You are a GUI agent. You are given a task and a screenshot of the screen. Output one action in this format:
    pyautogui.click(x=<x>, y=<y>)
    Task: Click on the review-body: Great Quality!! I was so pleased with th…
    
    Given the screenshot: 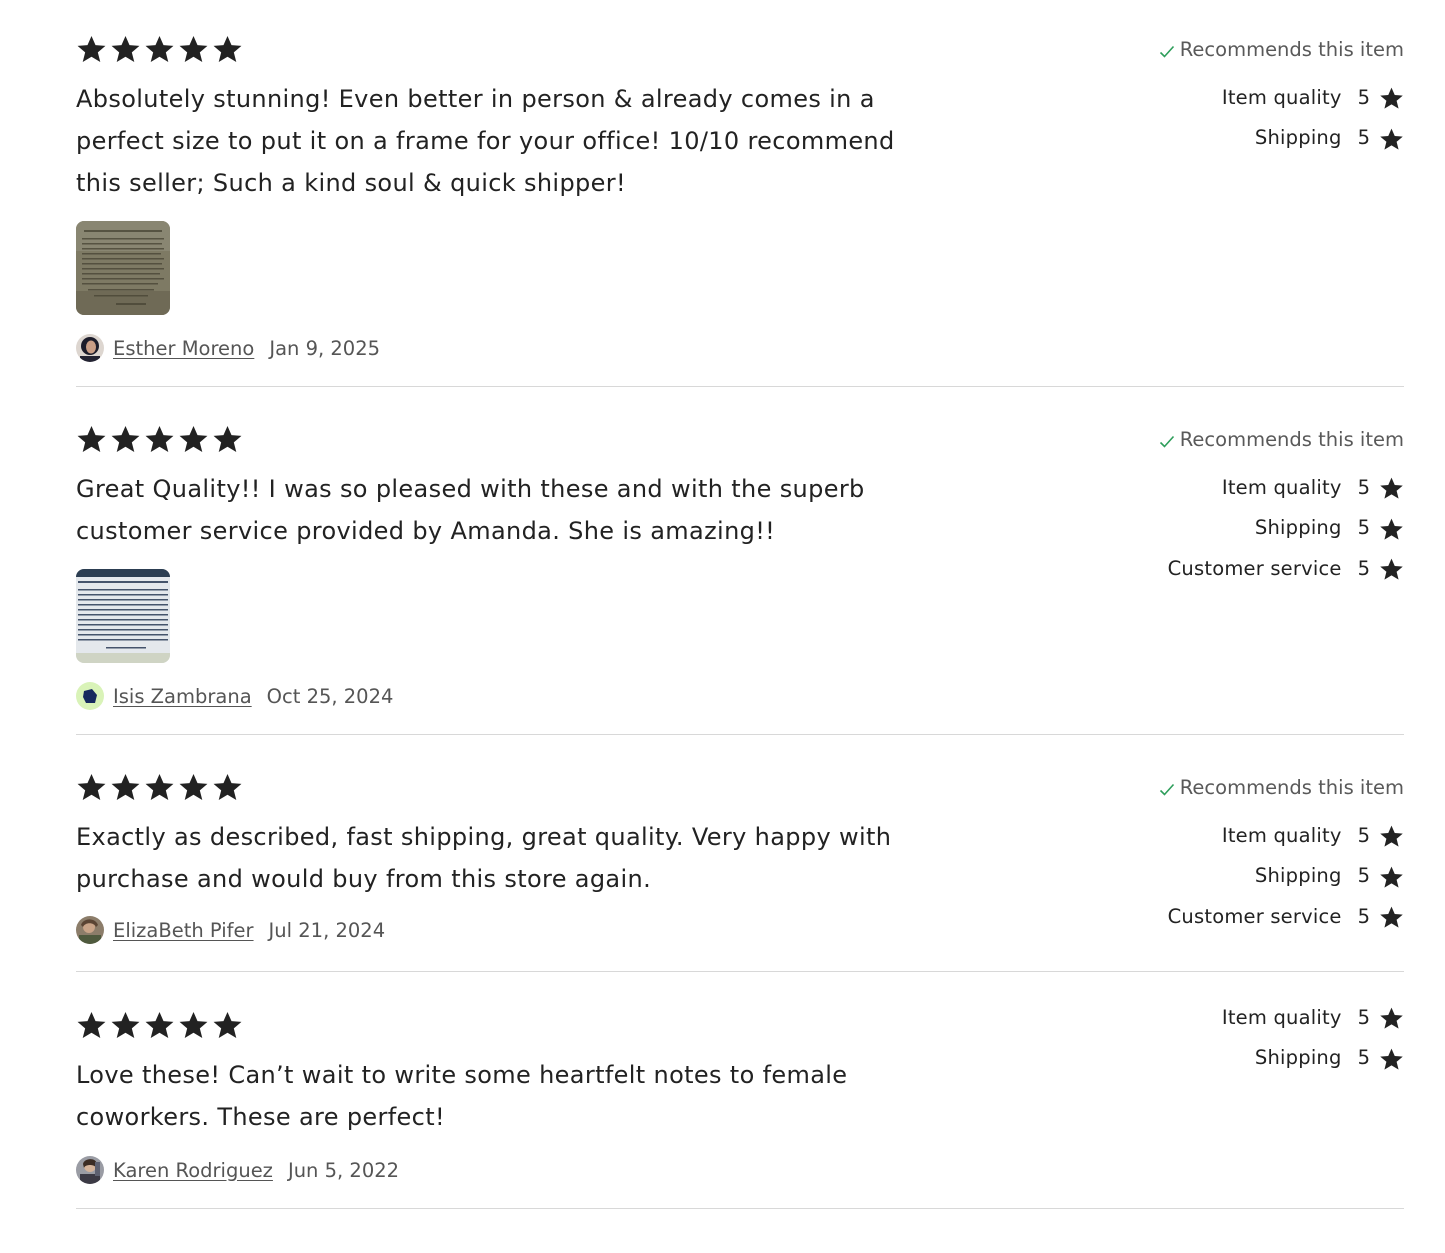 What is the action you would take?
    pyautogui.click(x=486, y=567)
    